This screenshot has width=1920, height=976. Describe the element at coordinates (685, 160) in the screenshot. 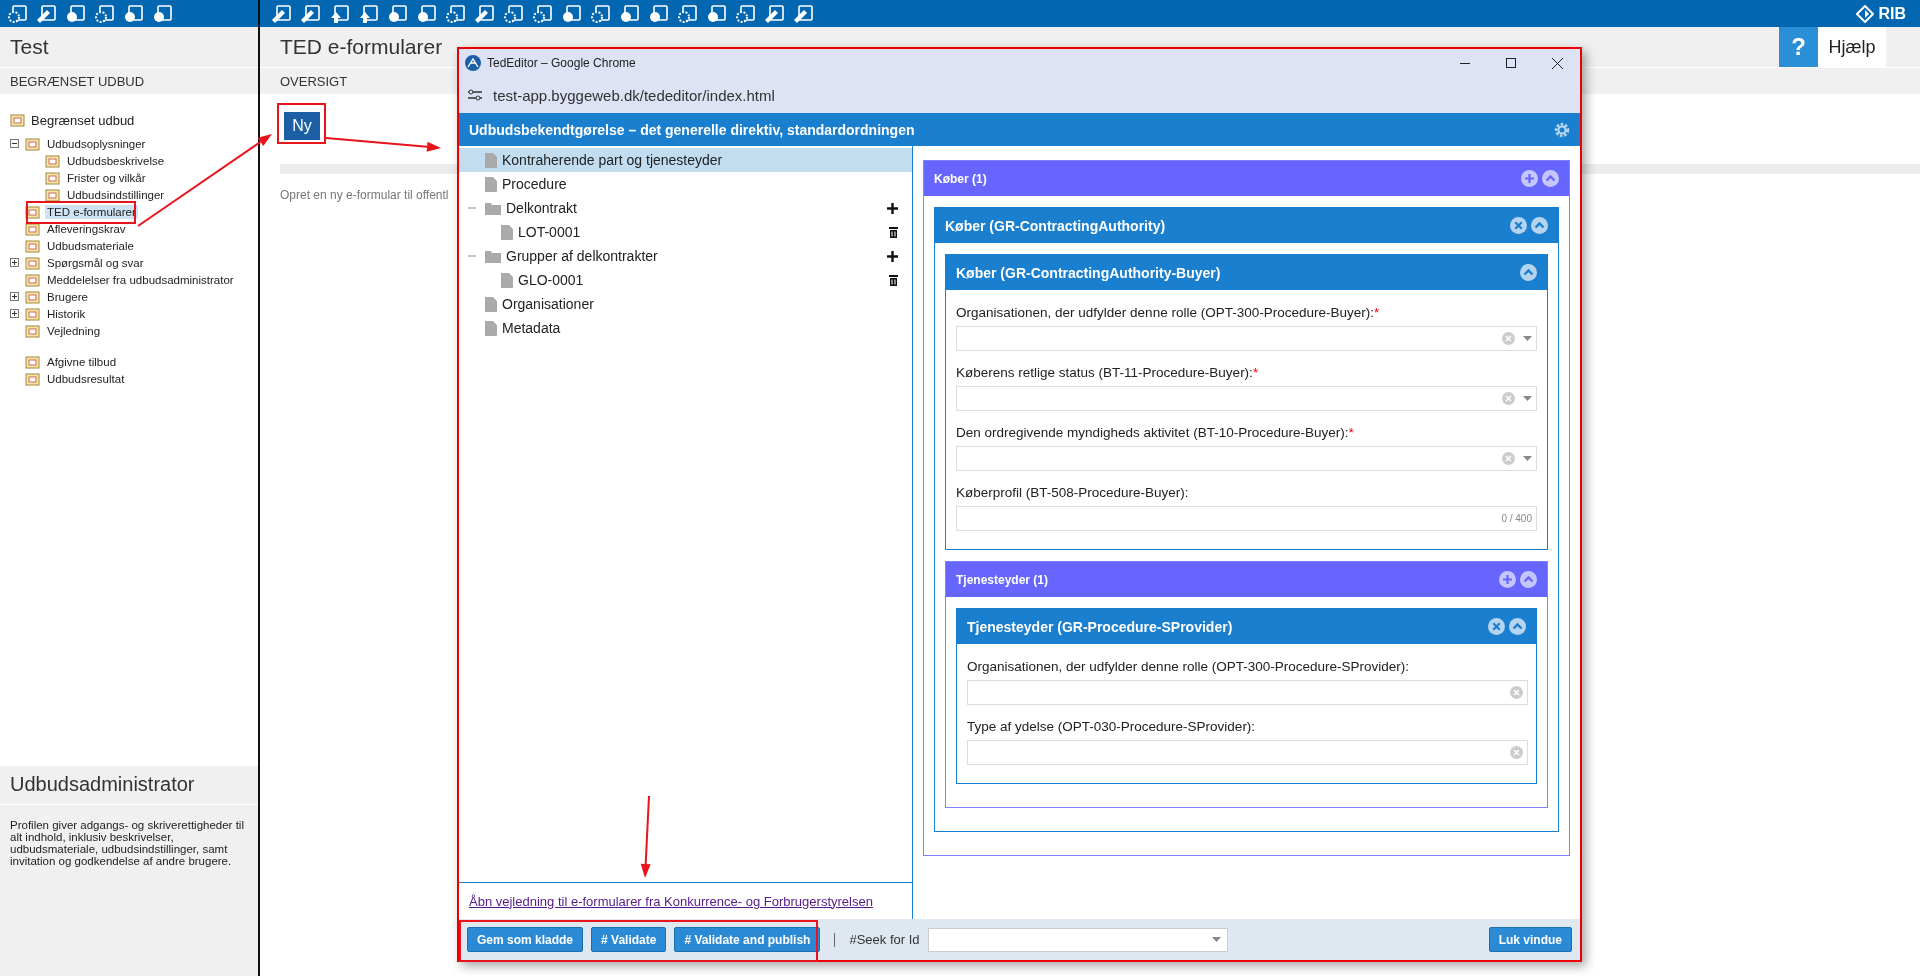

I see `tree-item: Kontraherende part og tjenesteyder` at that location.